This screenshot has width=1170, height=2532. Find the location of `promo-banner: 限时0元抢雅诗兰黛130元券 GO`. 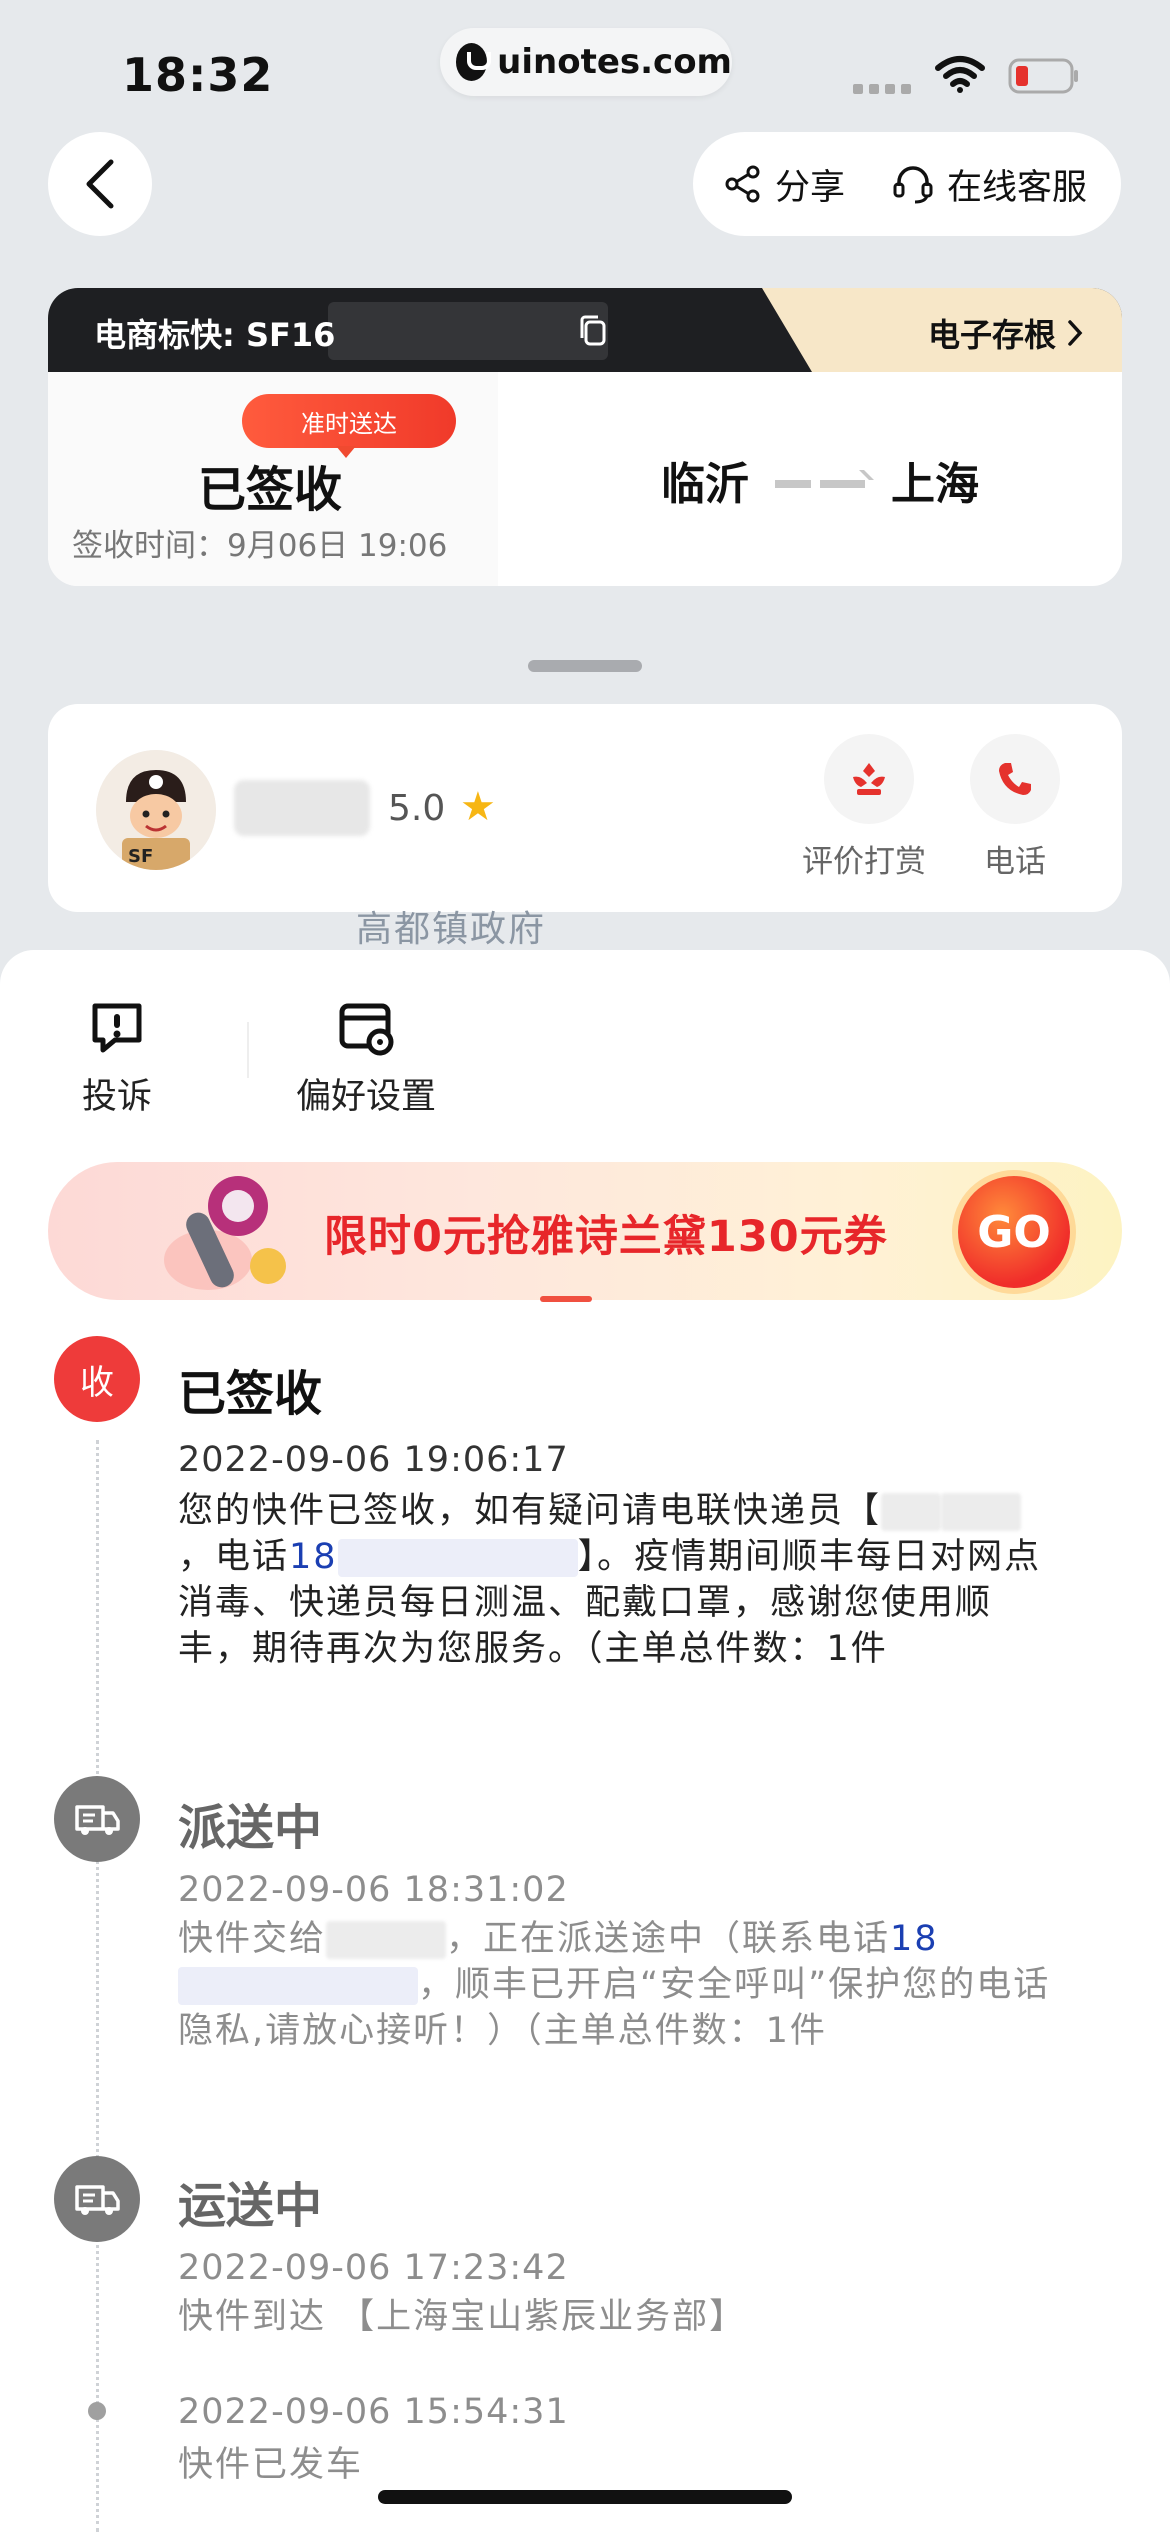

promo-banner: 限时0元抢雅诗兰黛130元券 GO is located at coordinates (585, 1231).